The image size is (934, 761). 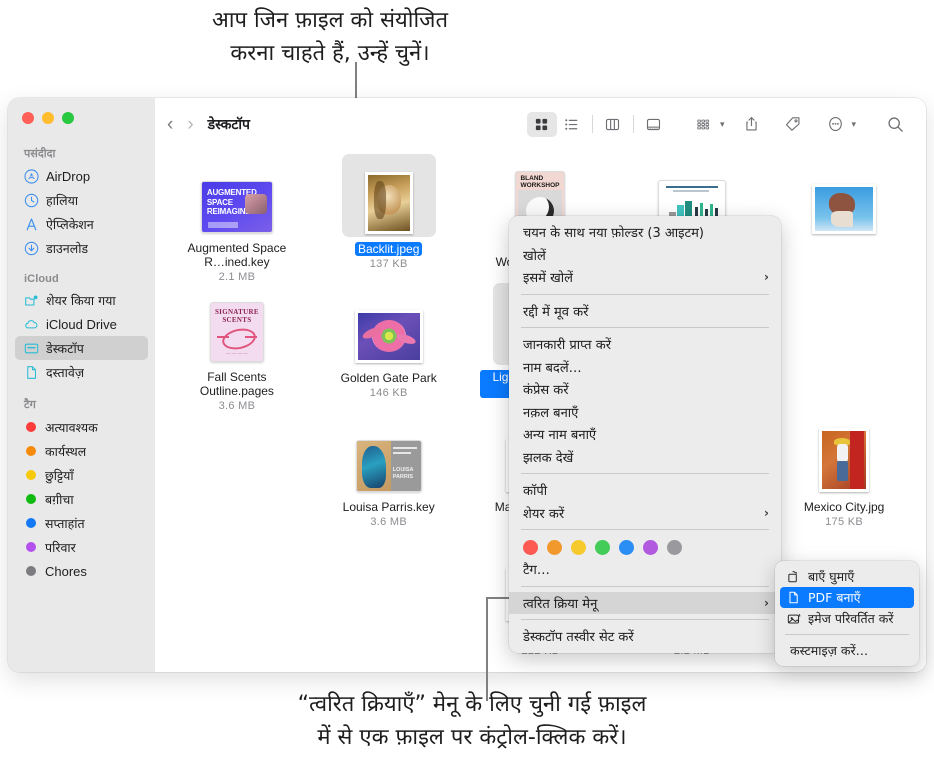 What do you see at coordinates (751, 124) in the screenshot?
I see `share-button` at bounding box center [751, 124].